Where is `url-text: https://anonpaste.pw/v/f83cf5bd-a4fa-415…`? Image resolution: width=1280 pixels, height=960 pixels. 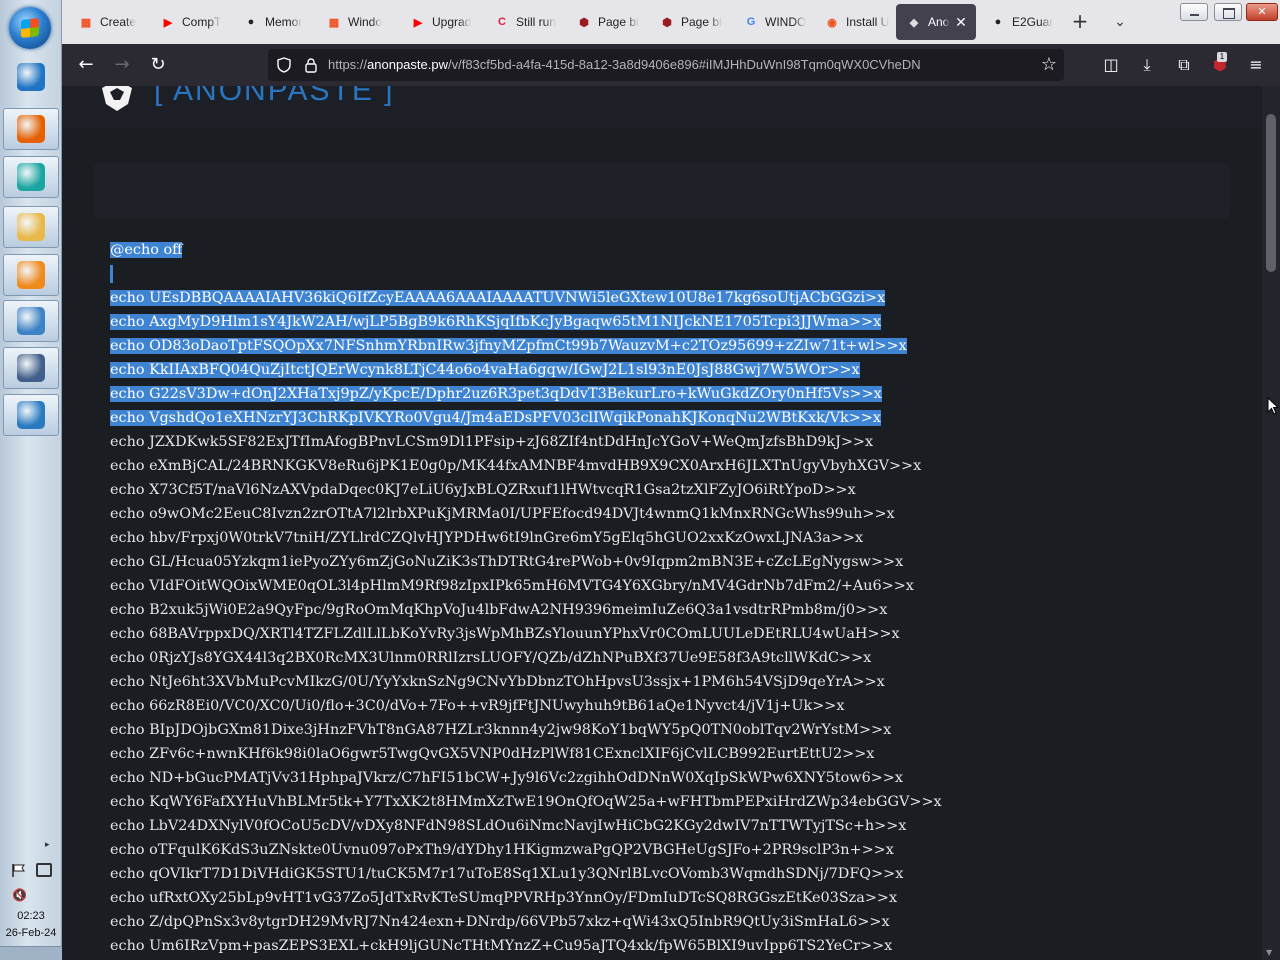
url-text: https://anonpaste.pw/v/f83cf5bd-a4fa-415… is located at coordinates (648, 64).